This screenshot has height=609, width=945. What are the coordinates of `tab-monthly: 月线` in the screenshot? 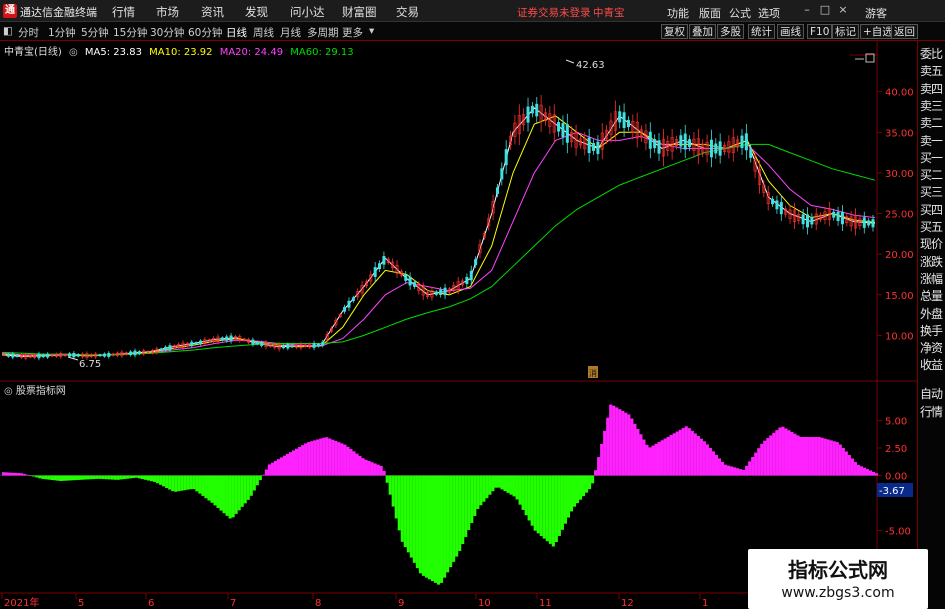 It's located at (290, 32).